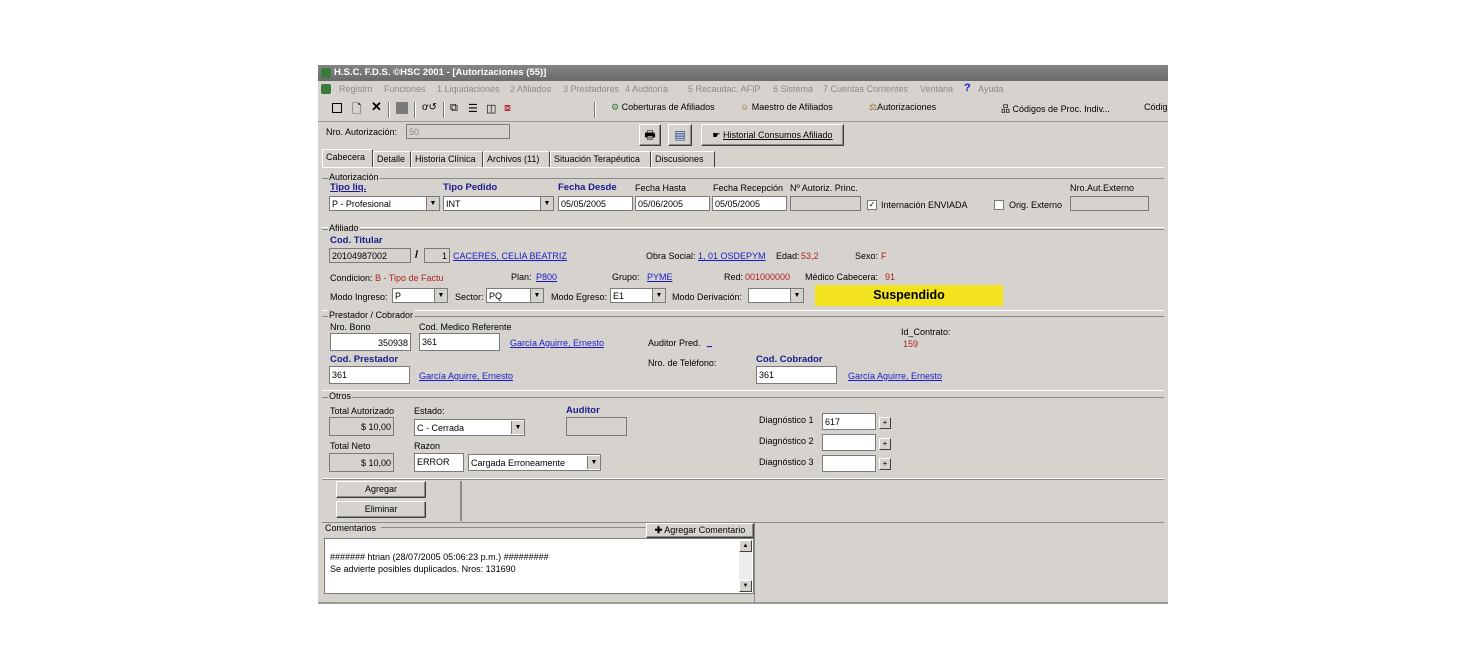  Describe the element at coordinates (510, 256) in the screenshot. I see `afiliado-name-link: CACERES, CELIA BEATRIZ` at that location.